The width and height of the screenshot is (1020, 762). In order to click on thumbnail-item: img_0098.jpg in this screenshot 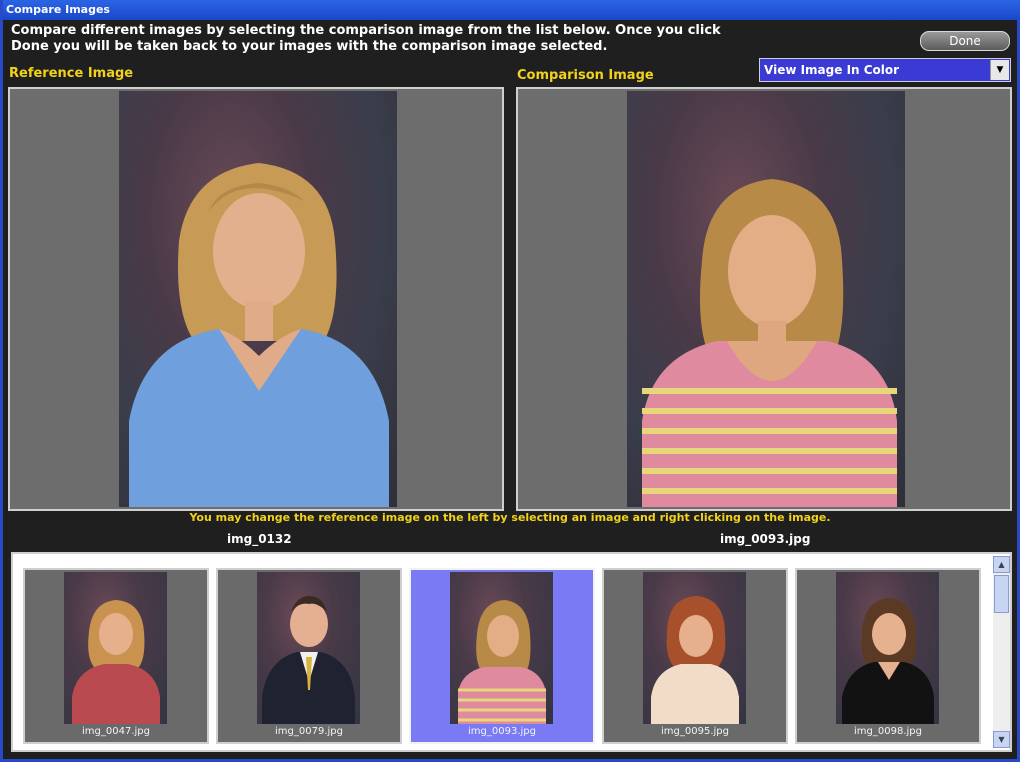, I will do `click(888, 656)`.